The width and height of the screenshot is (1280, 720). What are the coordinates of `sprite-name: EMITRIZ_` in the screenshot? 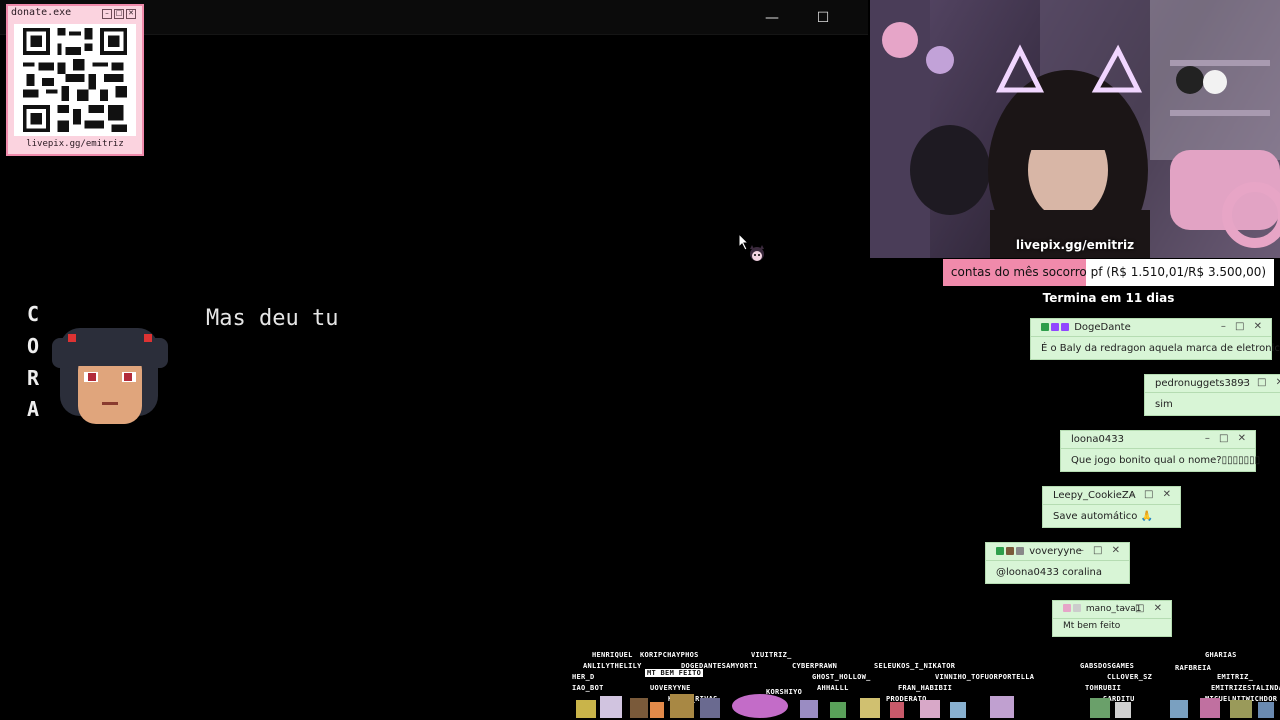 It's located at (1235, 677).